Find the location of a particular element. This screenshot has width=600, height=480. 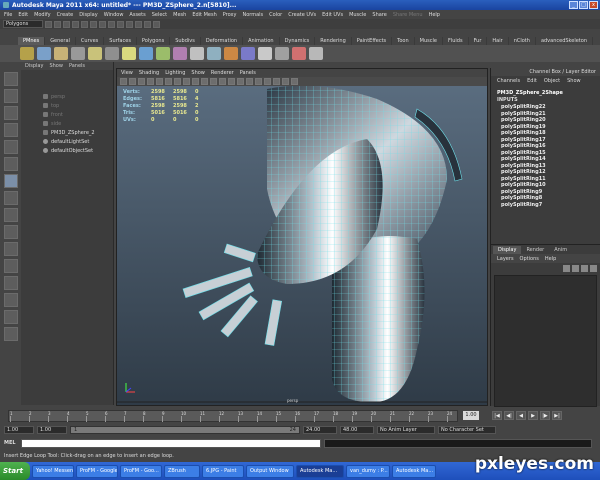

snap-grid-icon is located at coordinates (102, 24).